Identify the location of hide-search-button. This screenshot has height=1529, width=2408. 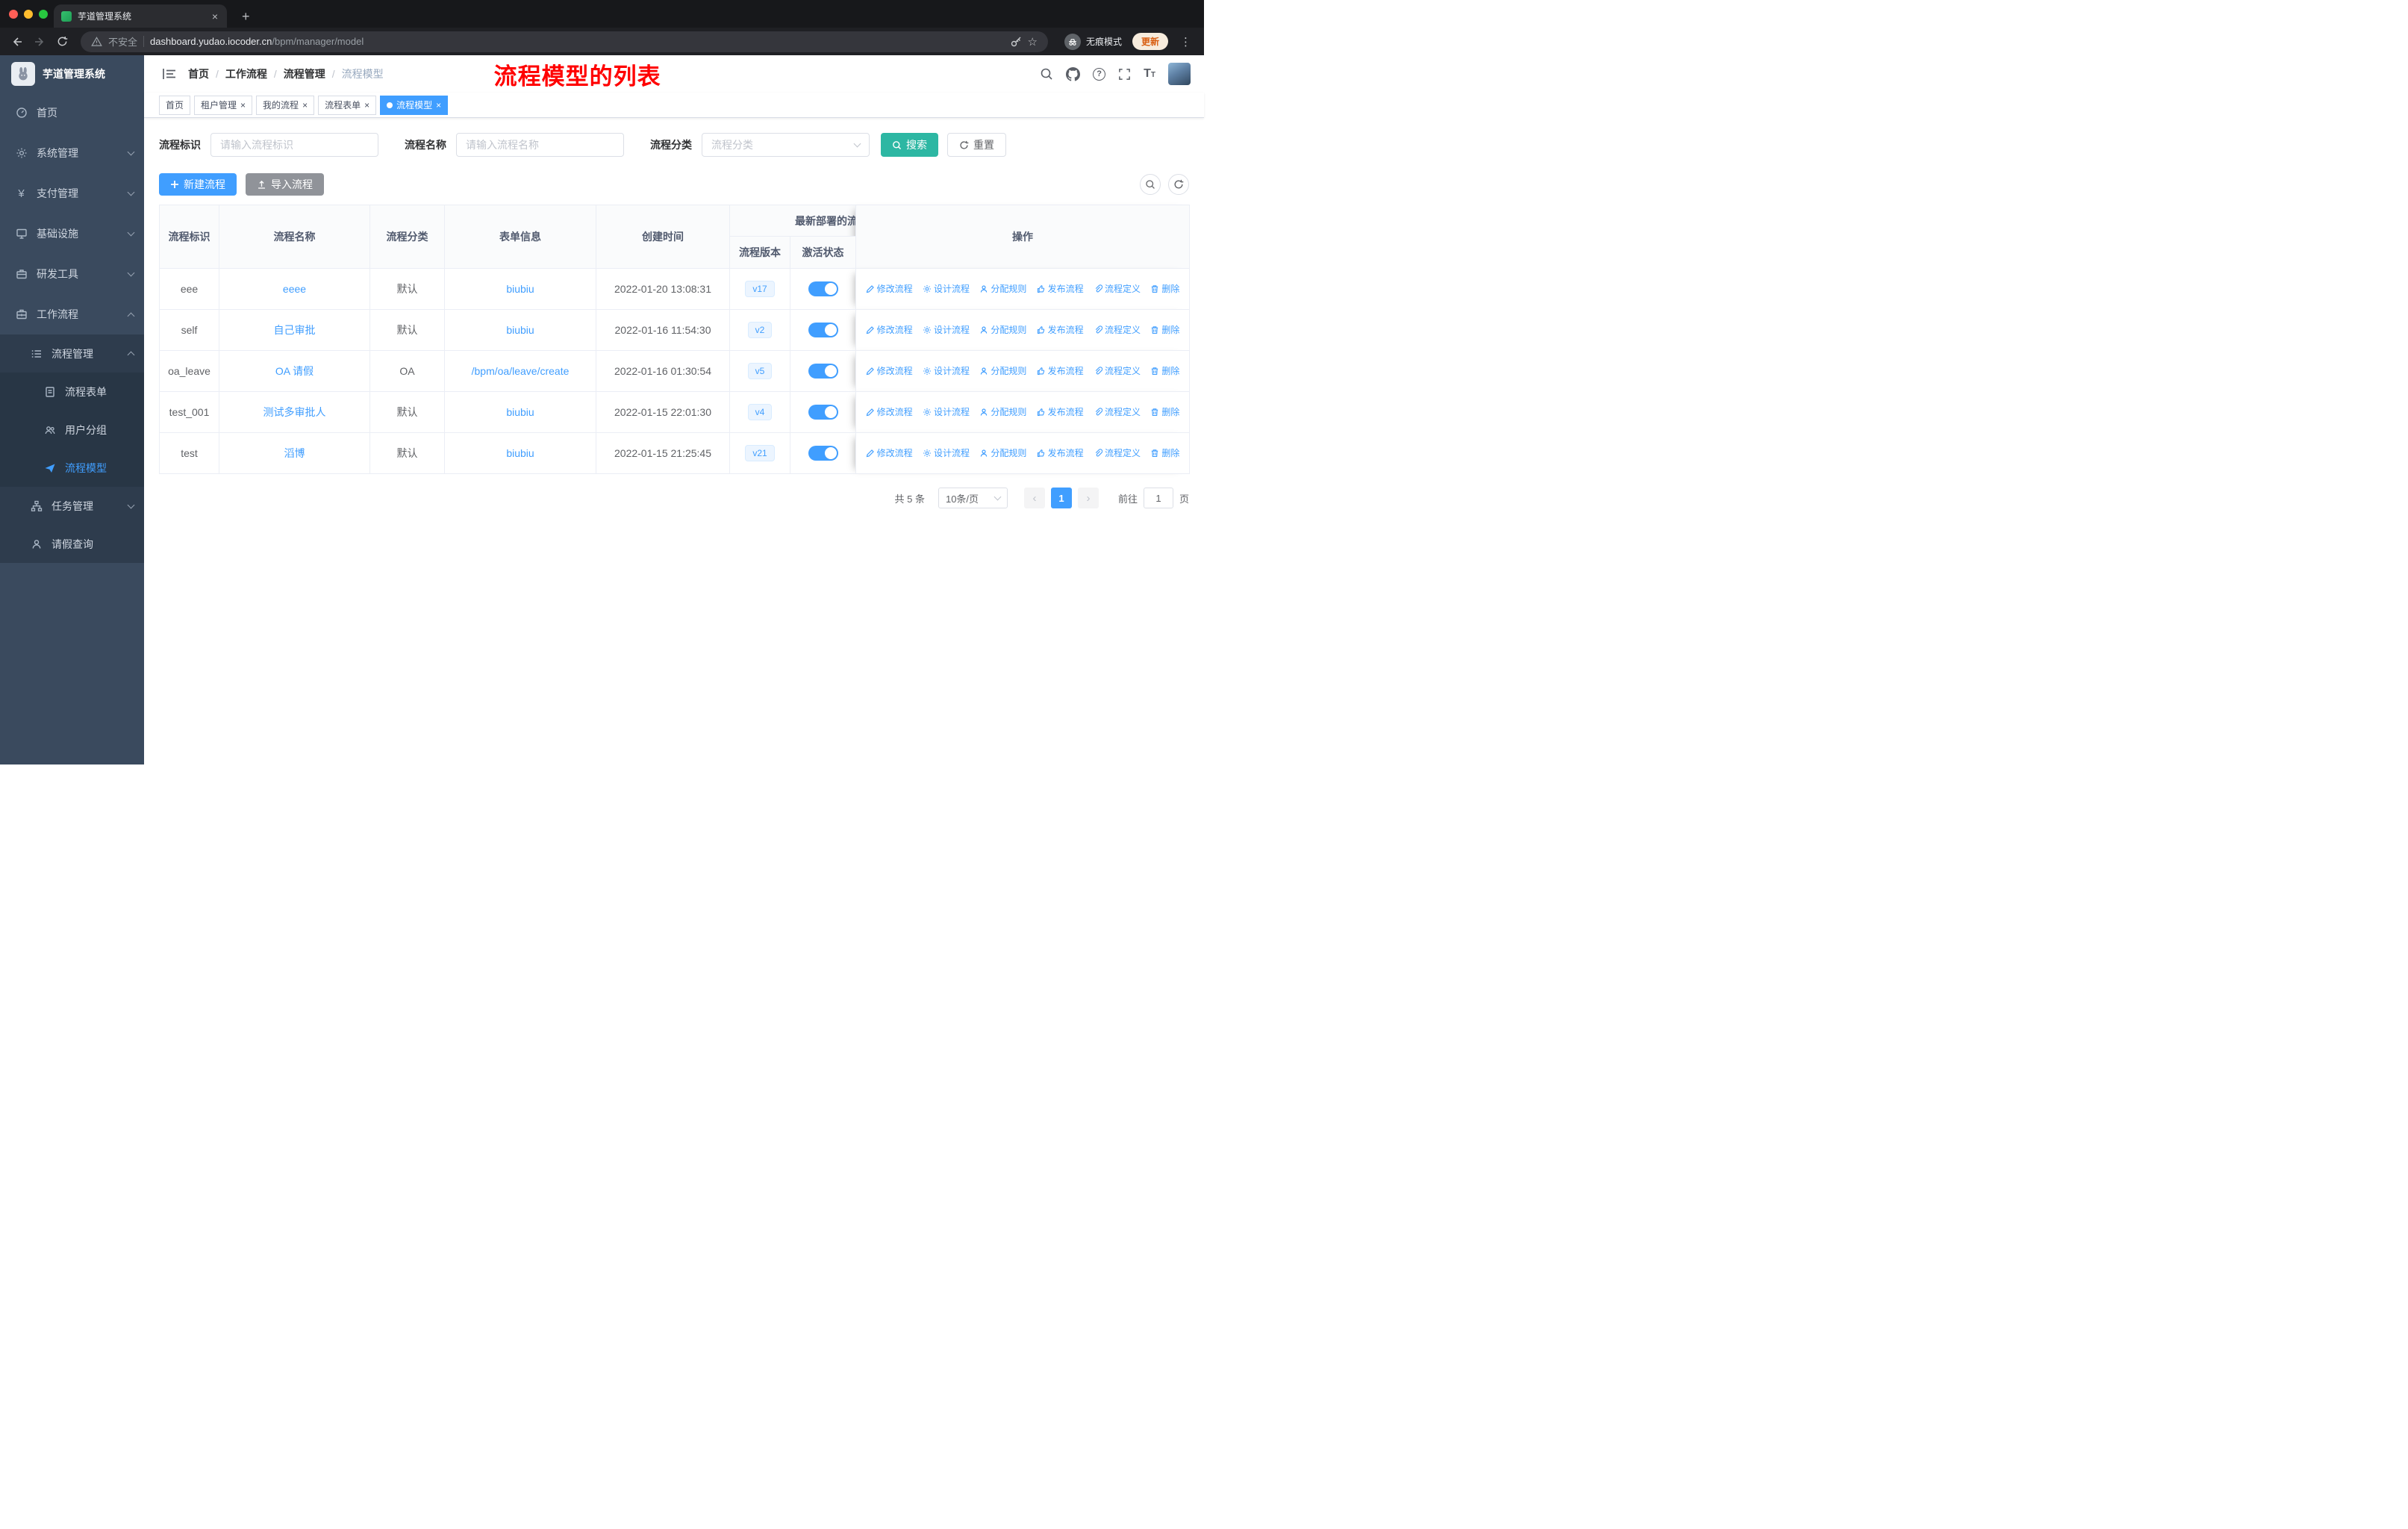
(1150, 185).